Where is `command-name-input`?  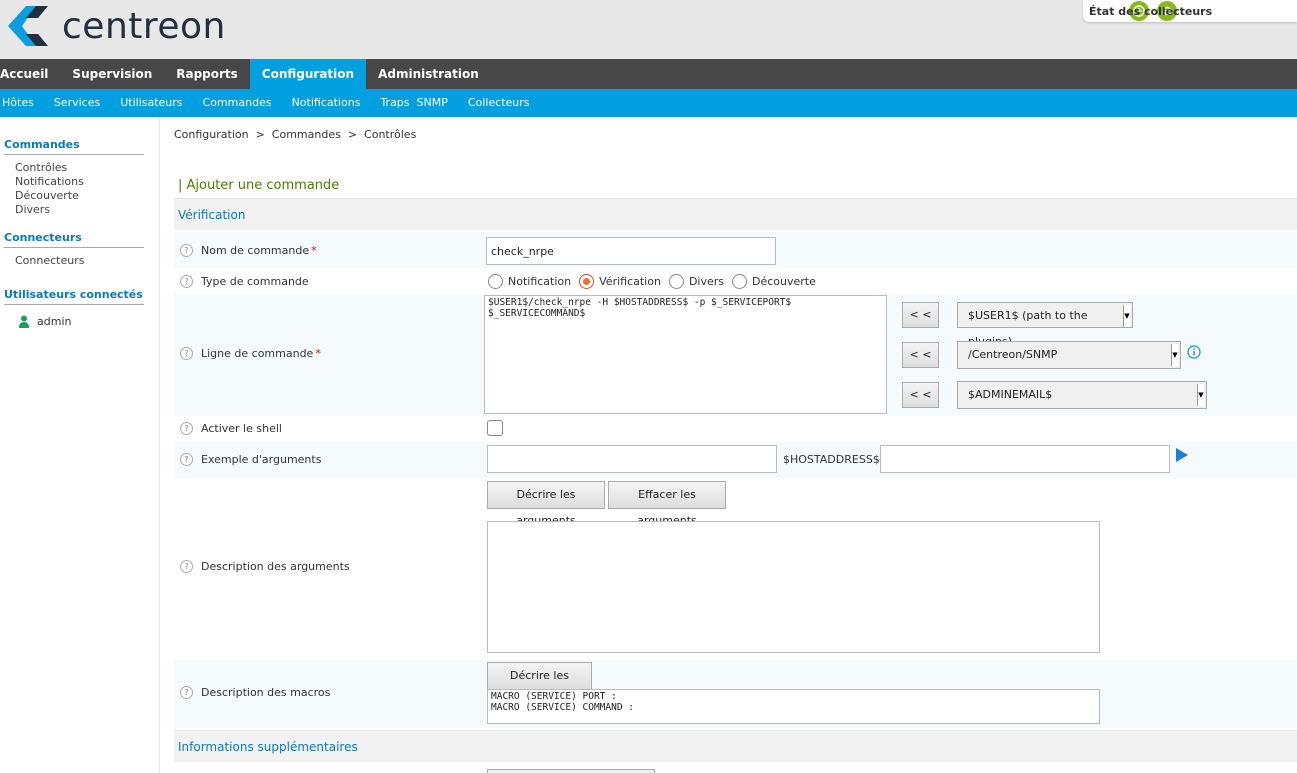 command-name-input is located at coordinates (631, 251).